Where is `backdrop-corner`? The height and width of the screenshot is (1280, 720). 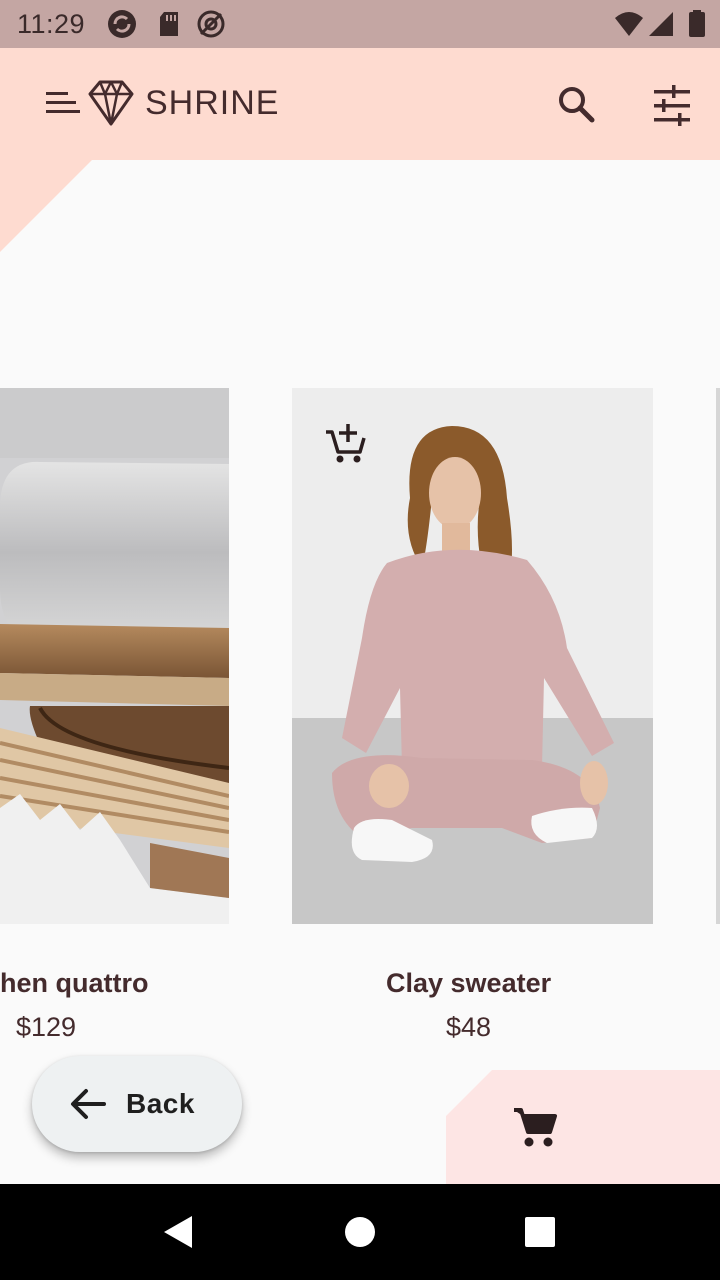 backdrop-corner is located at coordinates (46, 206).